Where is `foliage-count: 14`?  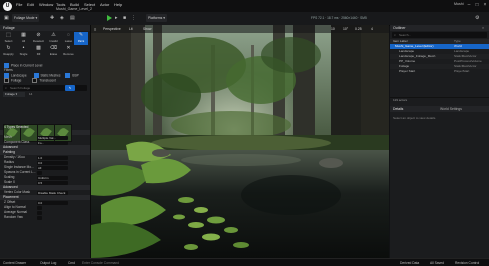 foliage-count: 14 is located at coordinates (31, 94).